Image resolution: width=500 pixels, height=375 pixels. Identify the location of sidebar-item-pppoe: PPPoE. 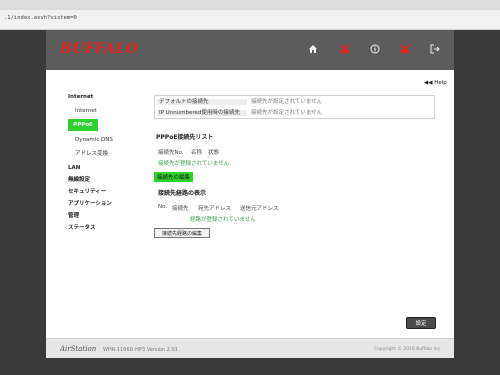
(83, 125).